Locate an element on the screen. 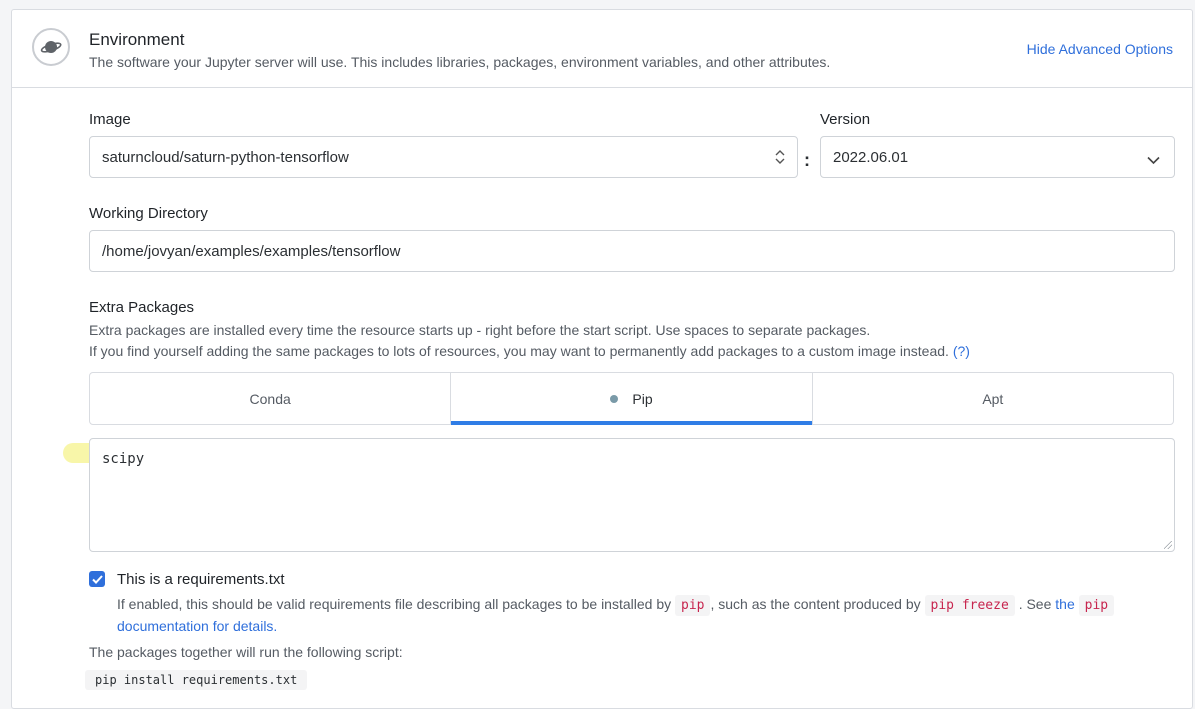  link-text: the is located at coordinates (1065, 604).